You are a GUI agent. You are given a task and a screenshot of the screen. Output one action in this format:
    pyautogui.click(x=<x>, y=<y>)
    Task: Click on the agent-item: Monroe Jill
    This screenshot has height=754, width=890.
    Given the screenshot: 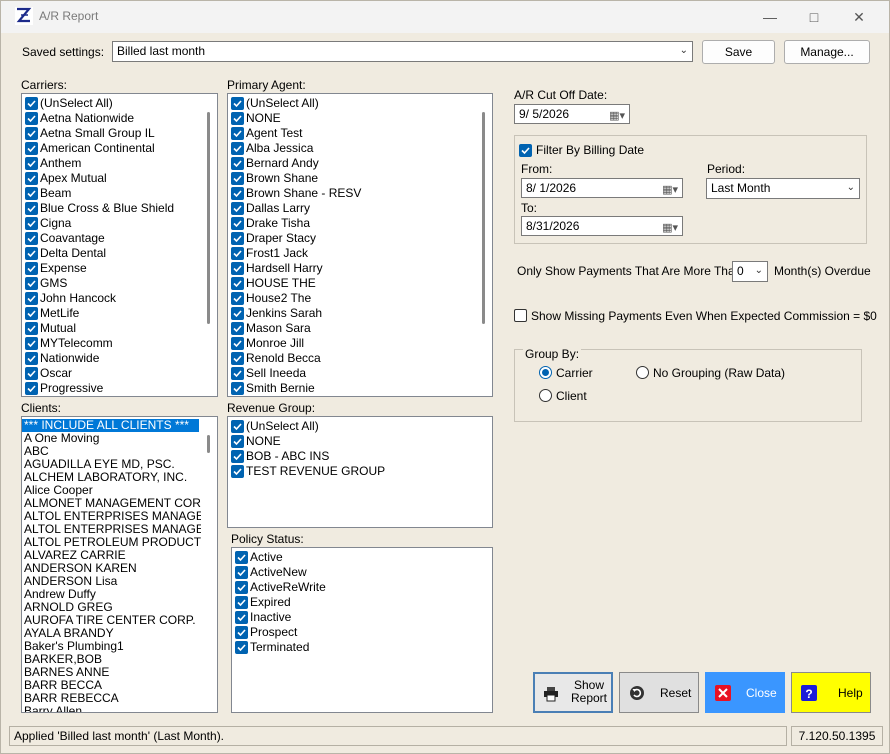 What is the action you would take?
    pyautogui.click(x=360, y=343)
    